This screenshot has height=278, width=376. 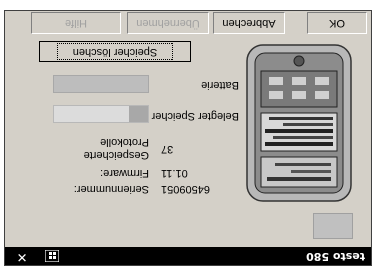 I want to click on help-button: Hilfe, so click(x=76, y=23).